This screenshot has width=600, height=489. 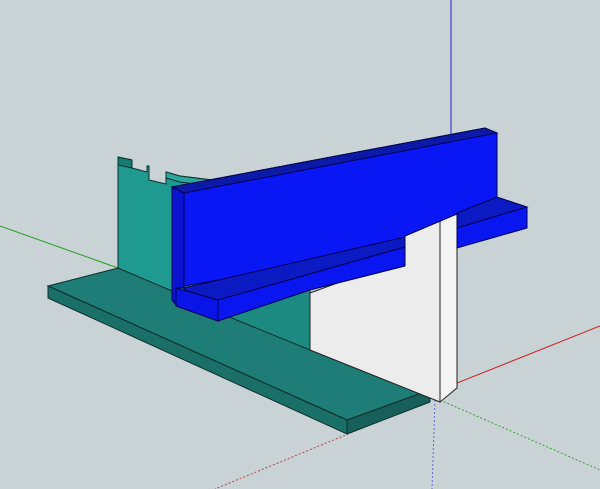 What do you see at coordinates (178, 246) in the screenshot?
I see `blue-fence-left-end` at bounding box center [178, 246].